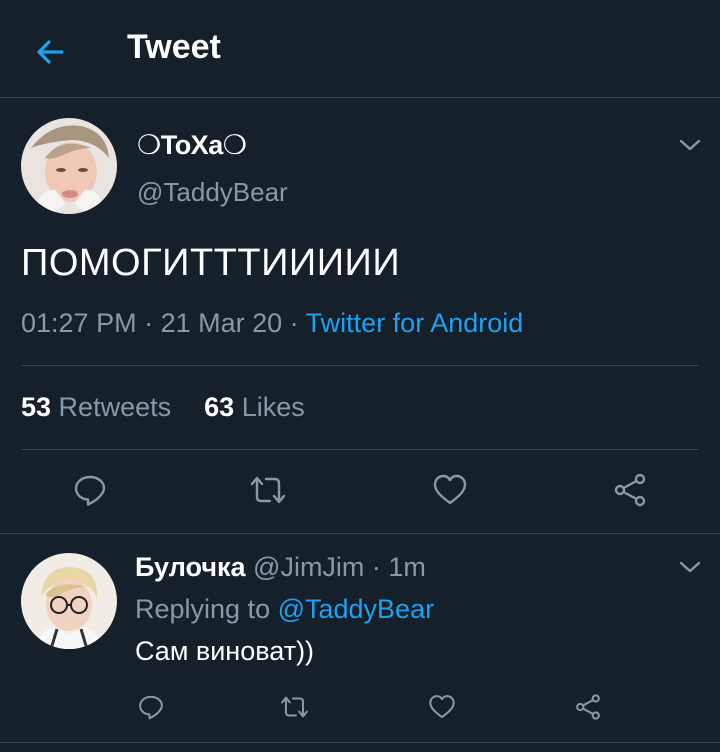 The image size is (720, 752). I want to click on replying-to-handle: @TaddyBear, so click(356, 609).